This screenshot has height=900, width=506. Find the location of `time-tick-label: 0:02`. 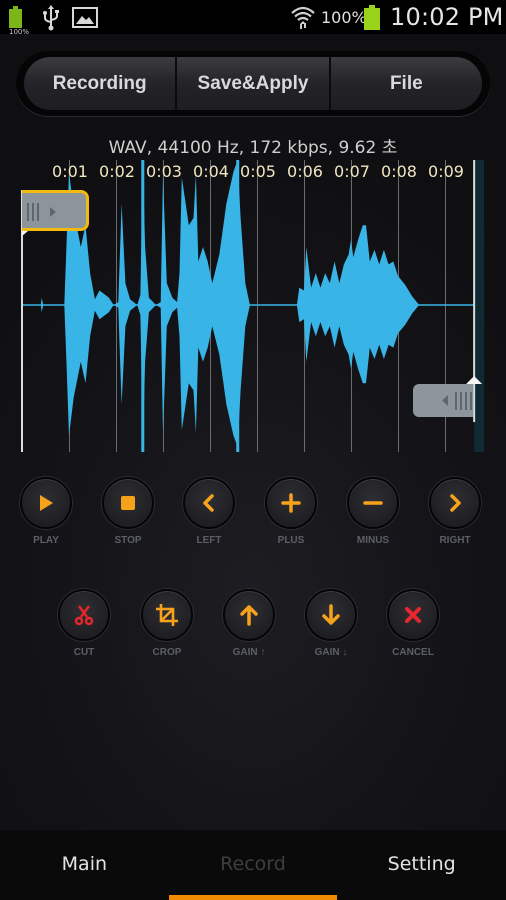

time-tick-label: 0:02 is located at coordinates (117, 171).